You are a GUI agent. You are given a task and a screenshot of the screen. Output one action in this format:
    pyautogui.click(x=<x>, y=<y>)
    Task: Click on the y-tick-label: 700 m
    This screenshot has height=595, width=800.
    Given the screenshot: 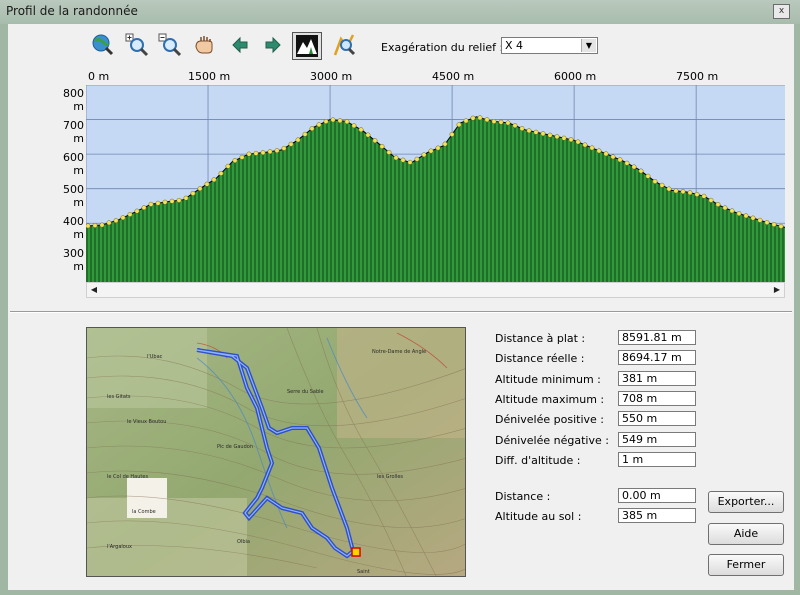 What is the action you would take?
    pyautogui.click(x=73, y=132)
    